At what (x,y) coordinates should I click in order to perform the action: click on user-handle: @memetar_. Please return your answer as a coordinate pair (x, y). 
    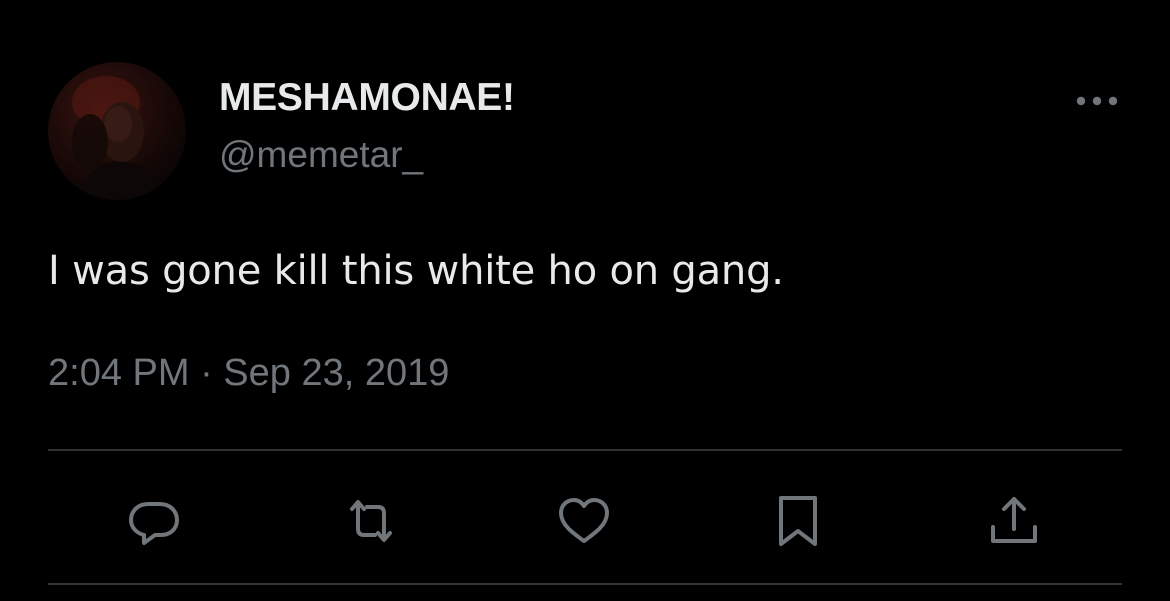
    Looking at the image, I should click on (321, 155).